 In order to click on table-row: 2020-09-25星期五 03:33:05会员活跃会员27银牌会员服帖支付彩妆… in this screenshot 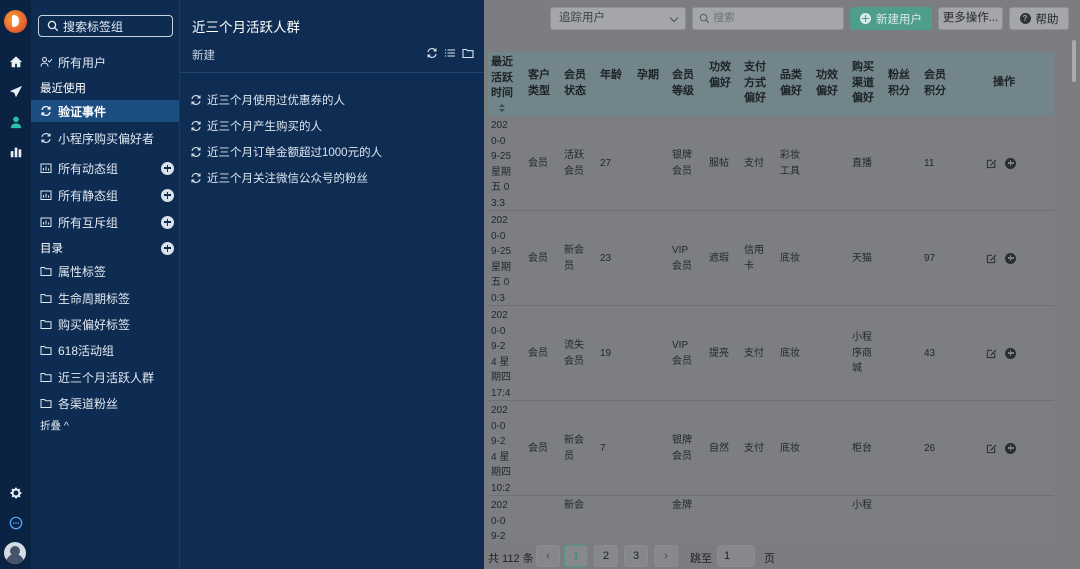, I will do `click(771, 170)`.